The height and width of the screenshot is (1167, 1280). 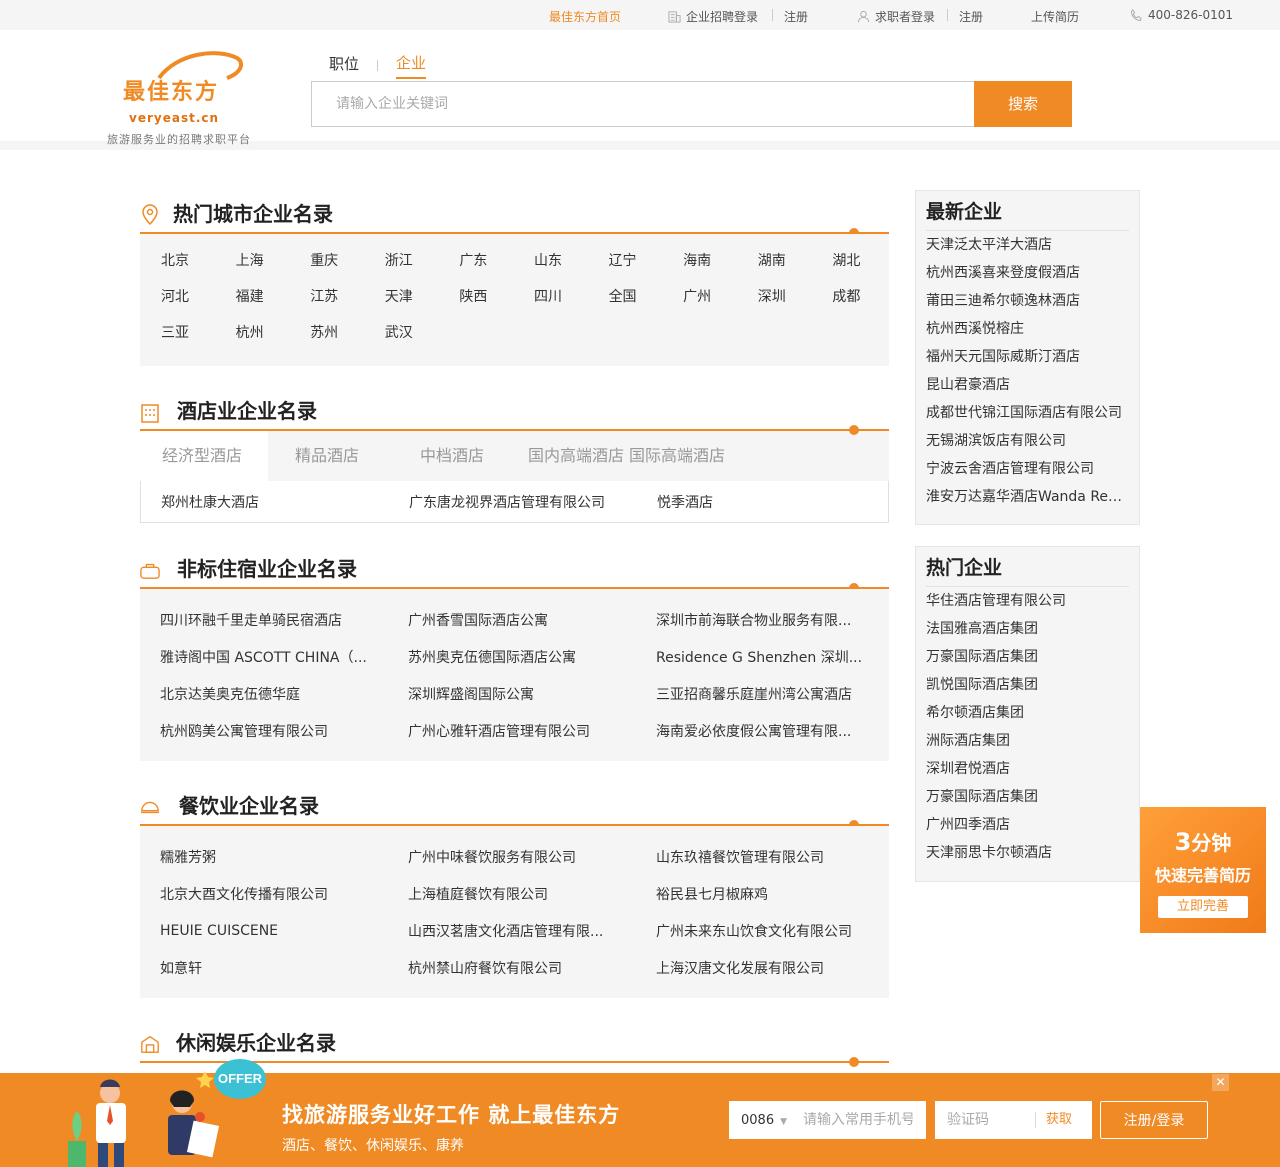 What do you see at coordinates (512, 968) in the screenshot?
I see `company-link: 杭州禁山府餐饮有限公司` at bounding box center [512, 968].